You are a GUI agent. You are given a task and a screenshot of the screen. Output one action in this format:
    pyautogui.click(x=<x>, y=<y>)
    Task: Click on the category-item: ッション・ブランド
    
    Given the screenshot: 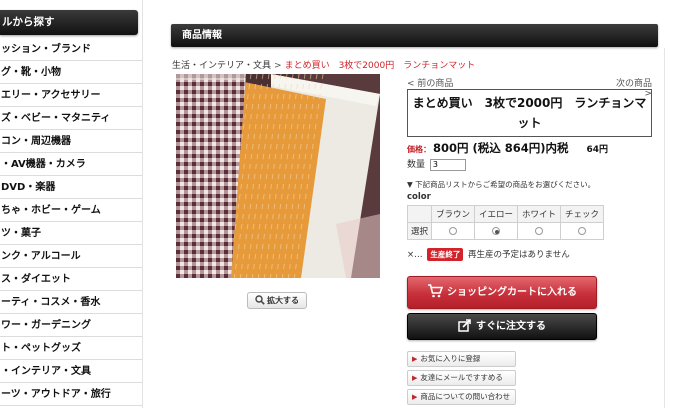 What is the action you would take?
    pyautogui.click(x=71, y=49)
    